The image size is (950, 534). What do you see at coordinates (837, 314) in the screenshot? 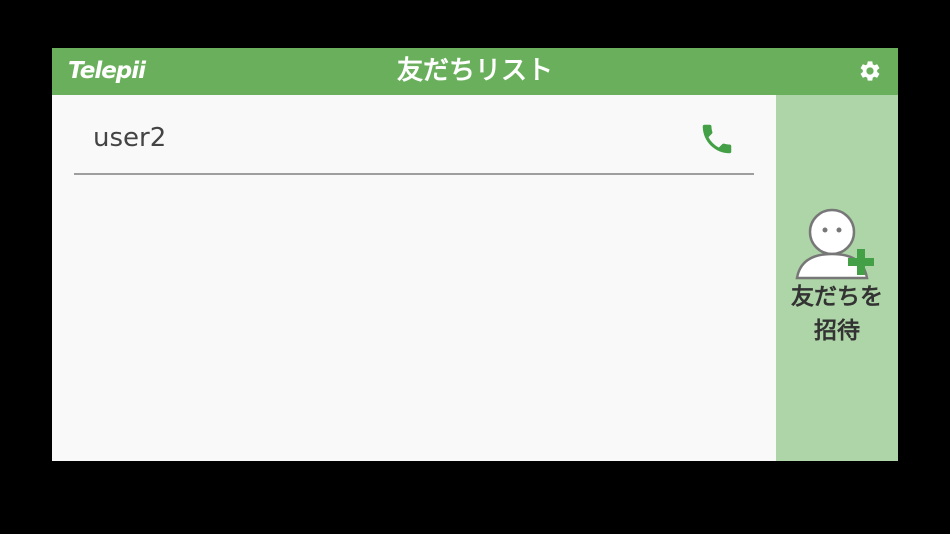
I see `invite-label: 友だちを 招待` at bounding box center [837, 314].